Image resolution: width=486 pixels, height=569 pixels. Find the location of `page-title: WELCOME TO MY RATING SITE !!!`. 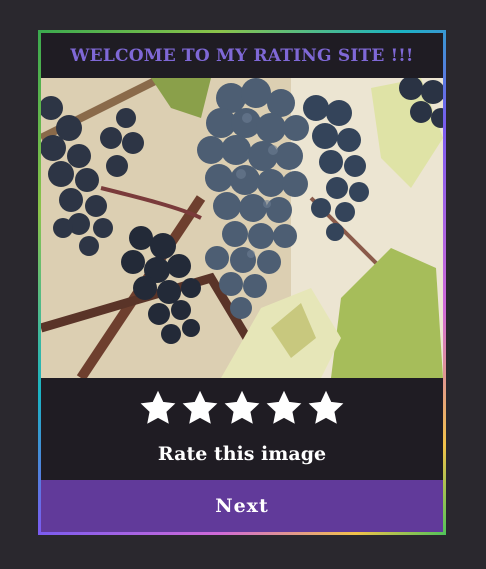

page-title: WELCOME TO MY RATING SITE !!! is located at coordinates (242, 55).